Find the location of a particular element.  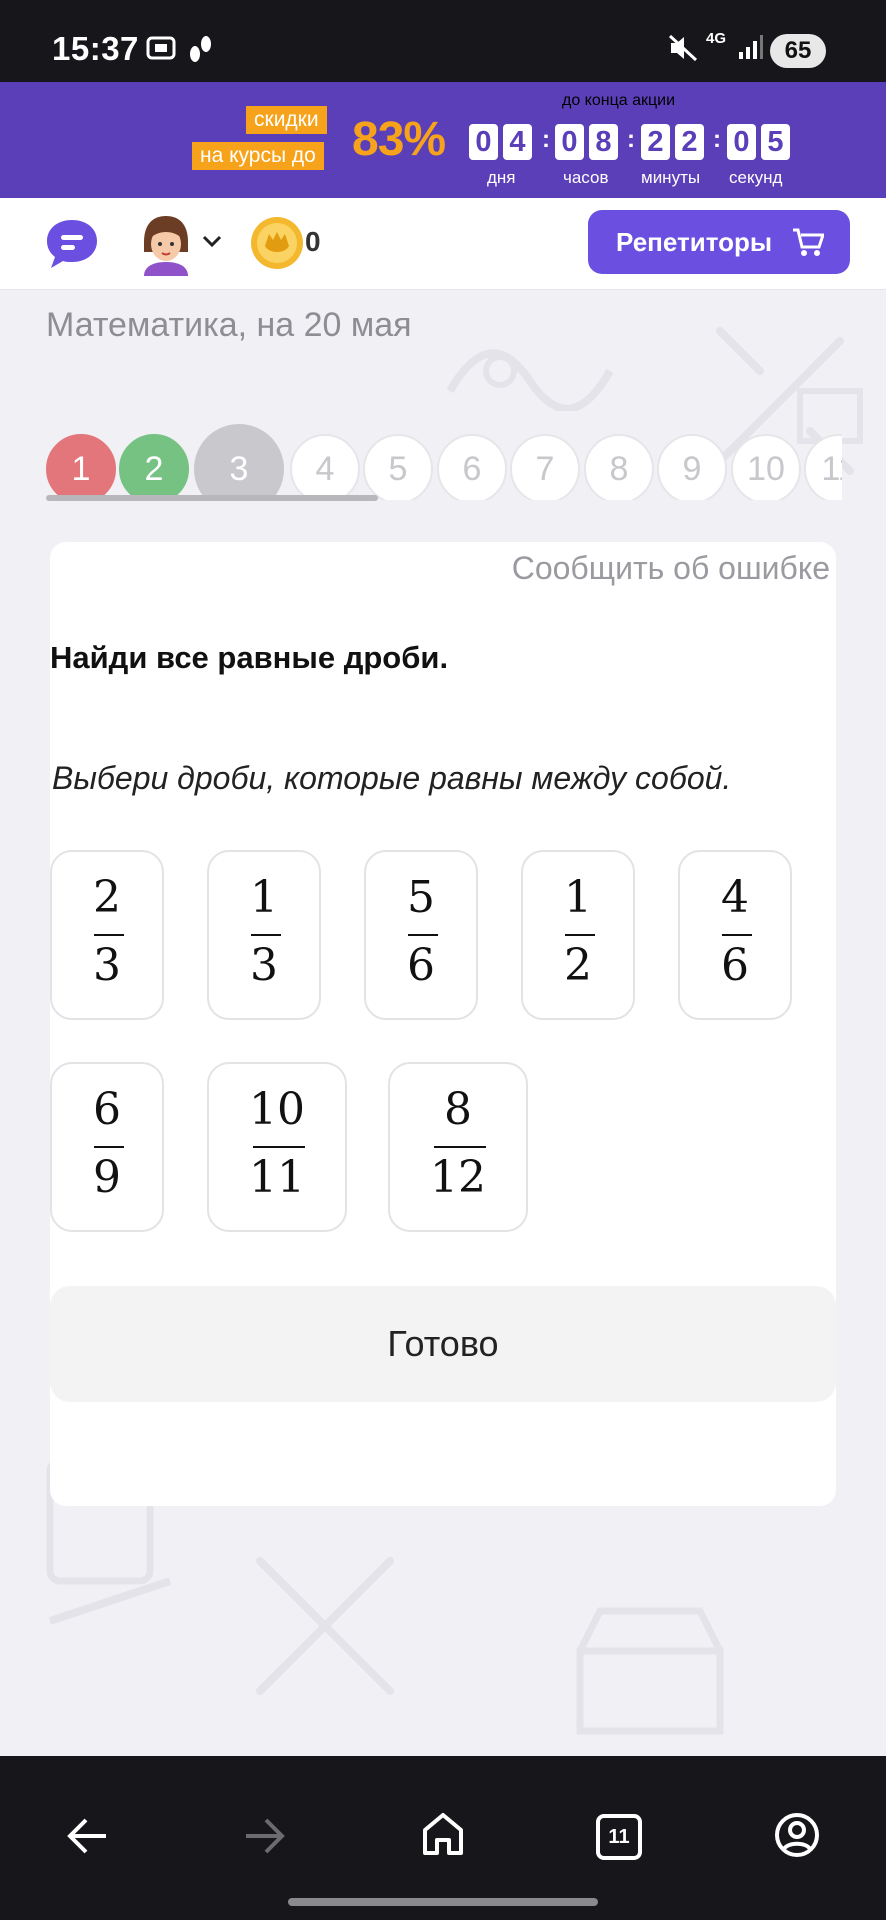

report-error-link: Сообщить об ошибке is located at coordinates (671, 568).